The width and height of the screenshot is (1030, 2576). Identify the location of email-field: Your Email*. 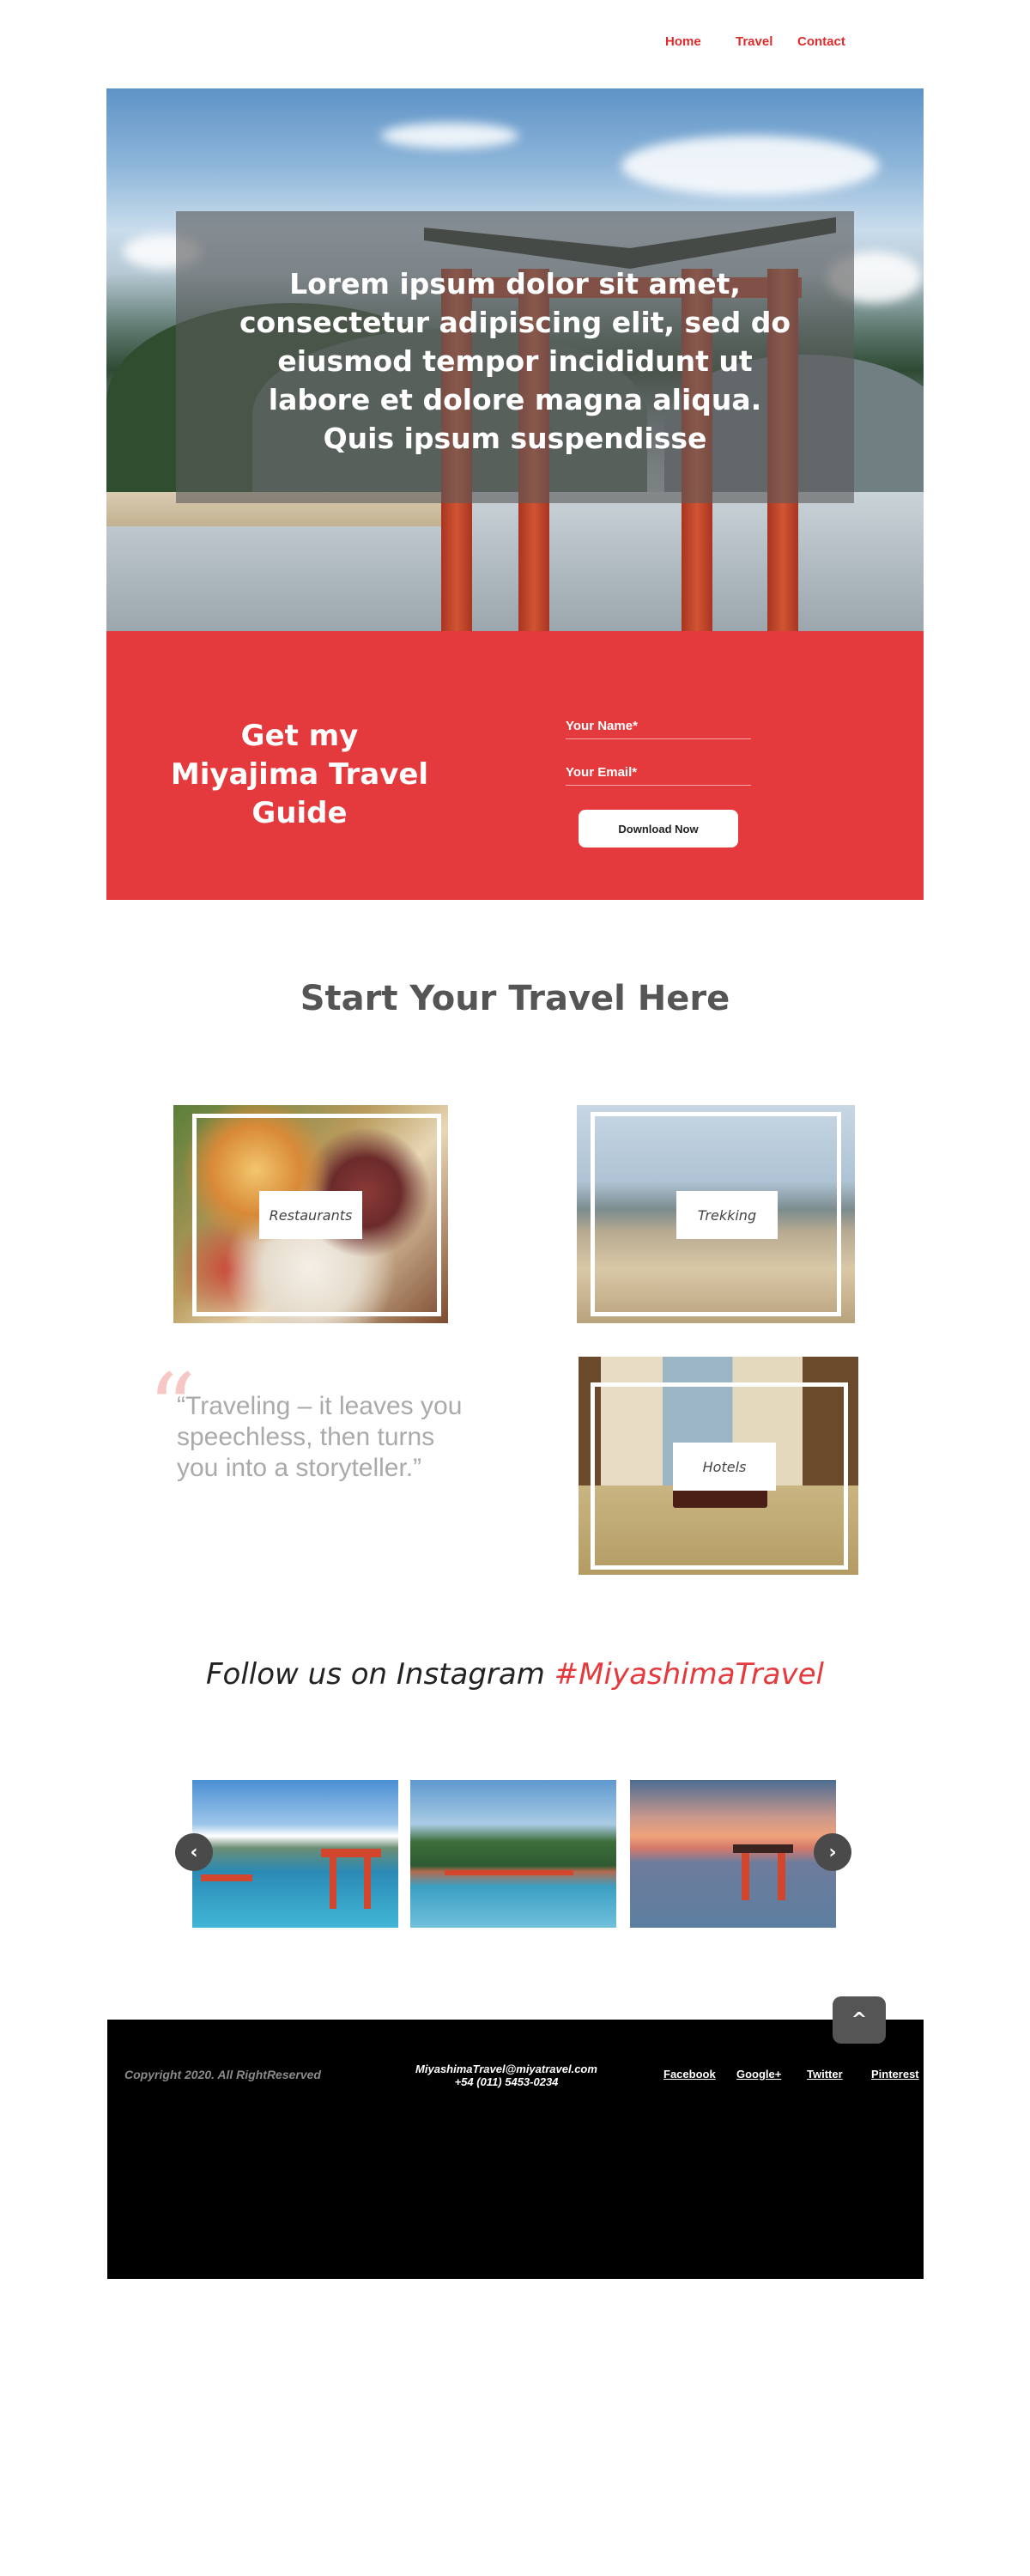
(658, 775).